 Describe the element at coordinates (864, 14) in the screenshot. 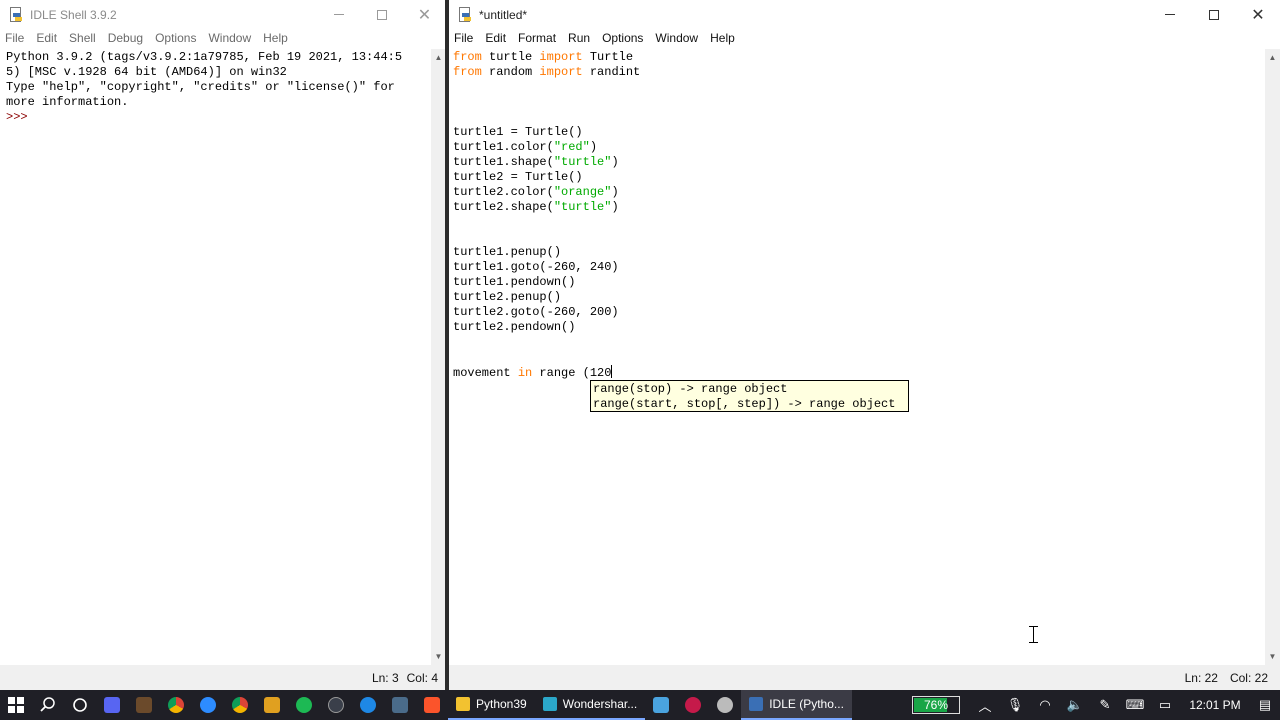

I see `editor-titlebar: *untitled* ✕` at that location.